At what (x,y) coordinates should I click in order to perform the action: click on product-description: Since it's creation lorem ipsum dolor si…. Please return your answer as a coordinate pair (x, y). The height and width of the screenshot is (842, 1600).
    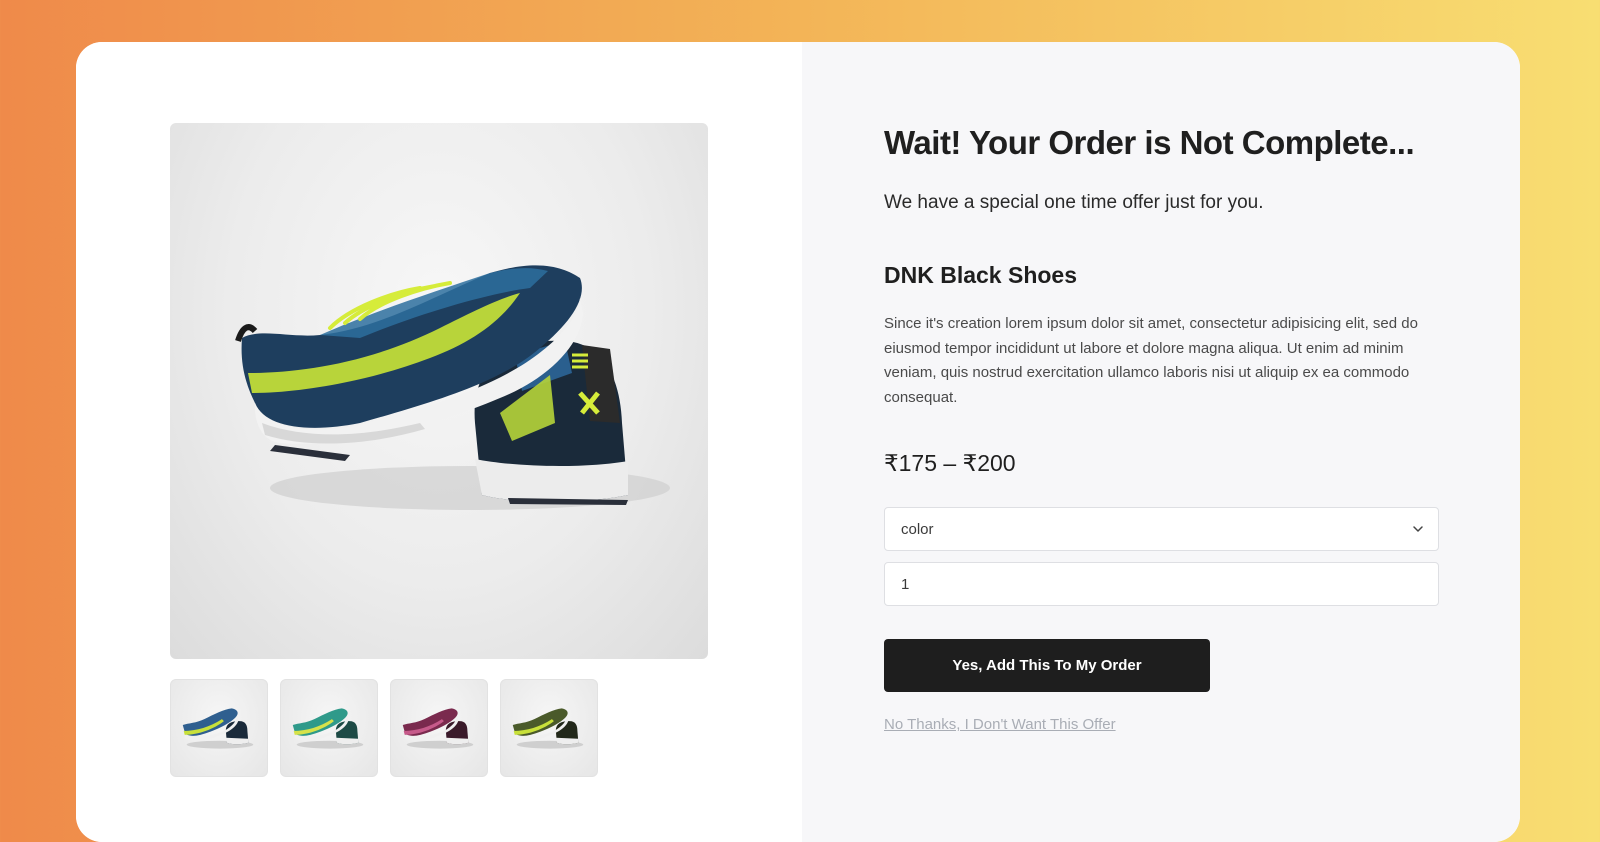
    Looking at the image, I should click on (1151, 360).